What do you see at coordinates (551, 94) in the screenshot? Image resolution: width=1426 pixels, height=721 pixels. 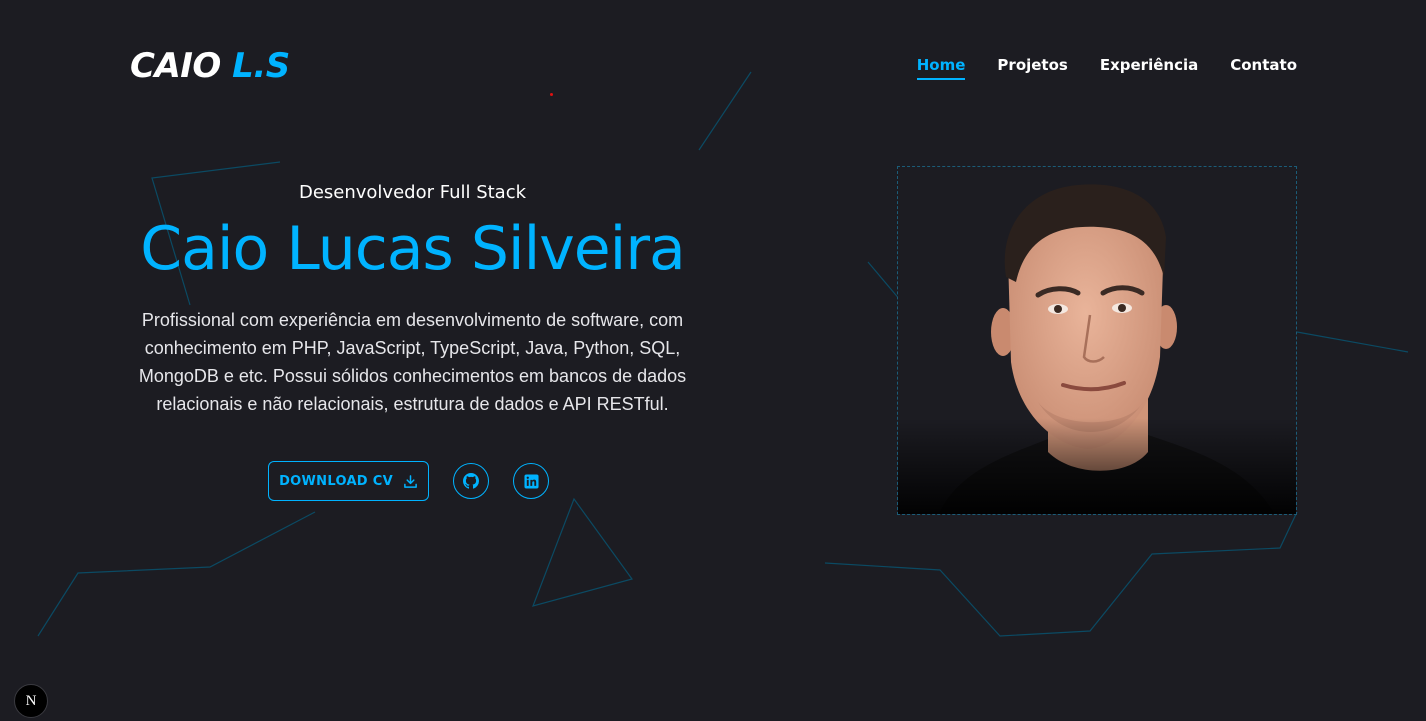 I see `red-dot` at bounding box center [551, 94].